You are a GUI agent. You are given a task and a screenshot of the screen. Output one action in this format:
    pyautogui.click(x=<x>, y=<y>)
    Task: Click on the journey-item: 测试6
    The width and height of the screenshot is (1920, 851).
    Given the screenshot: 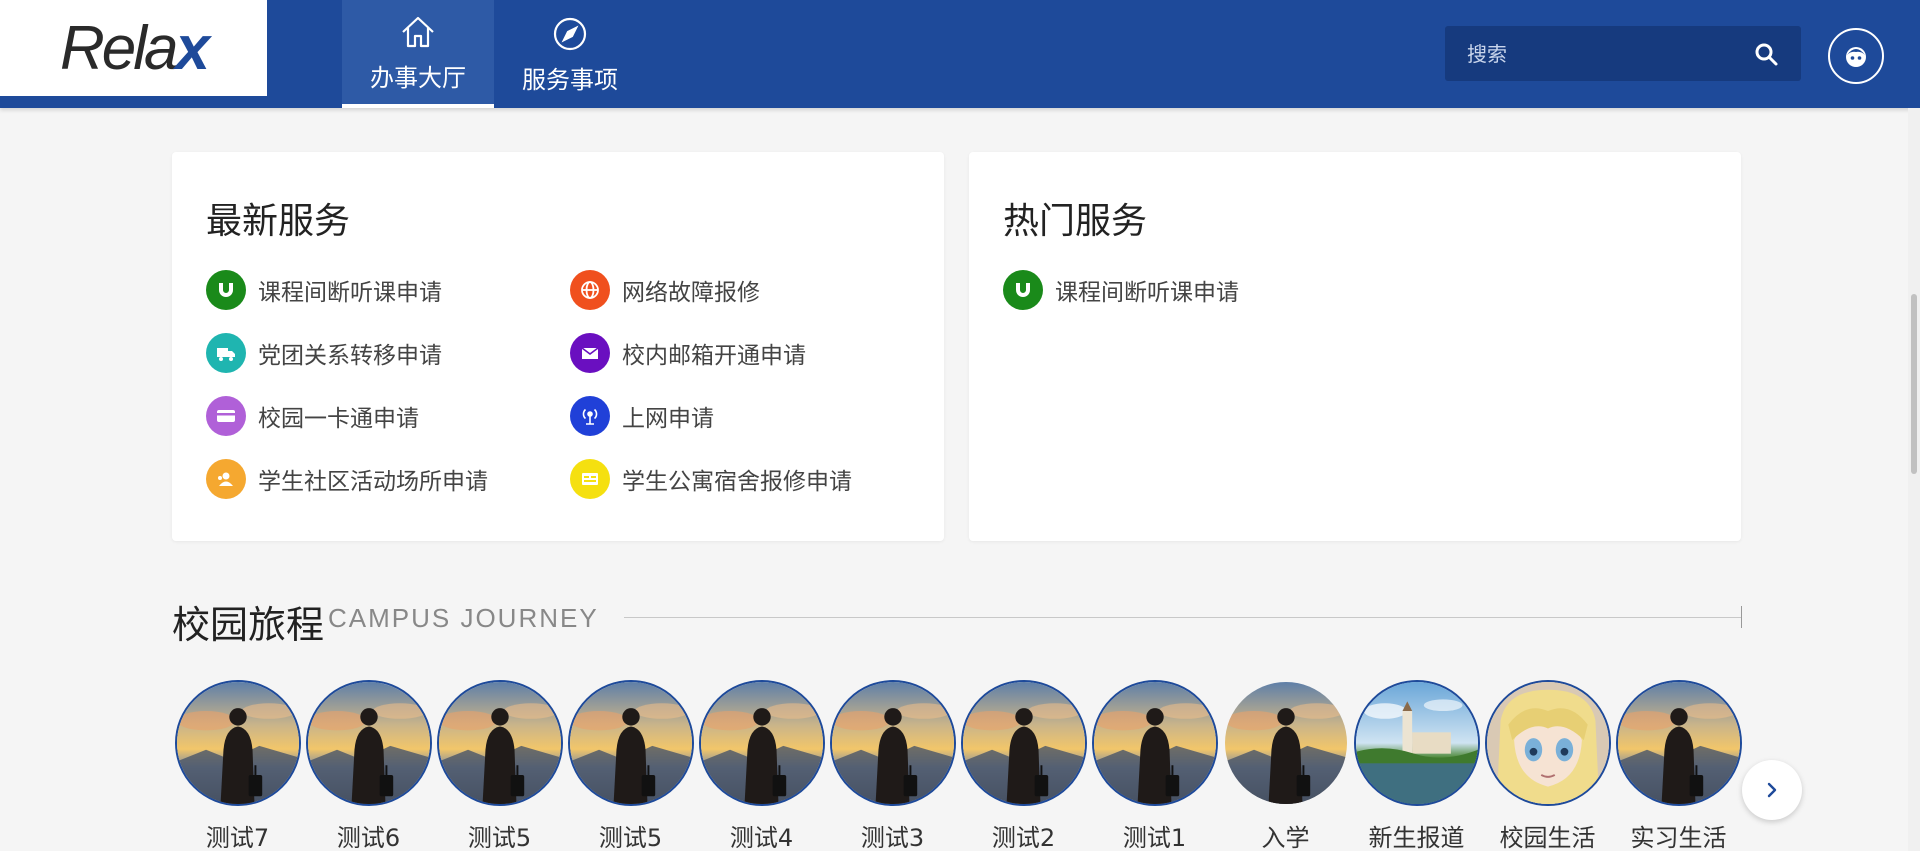 What is the action you would take?
    pyautogui.click(x=368, y=765)
    